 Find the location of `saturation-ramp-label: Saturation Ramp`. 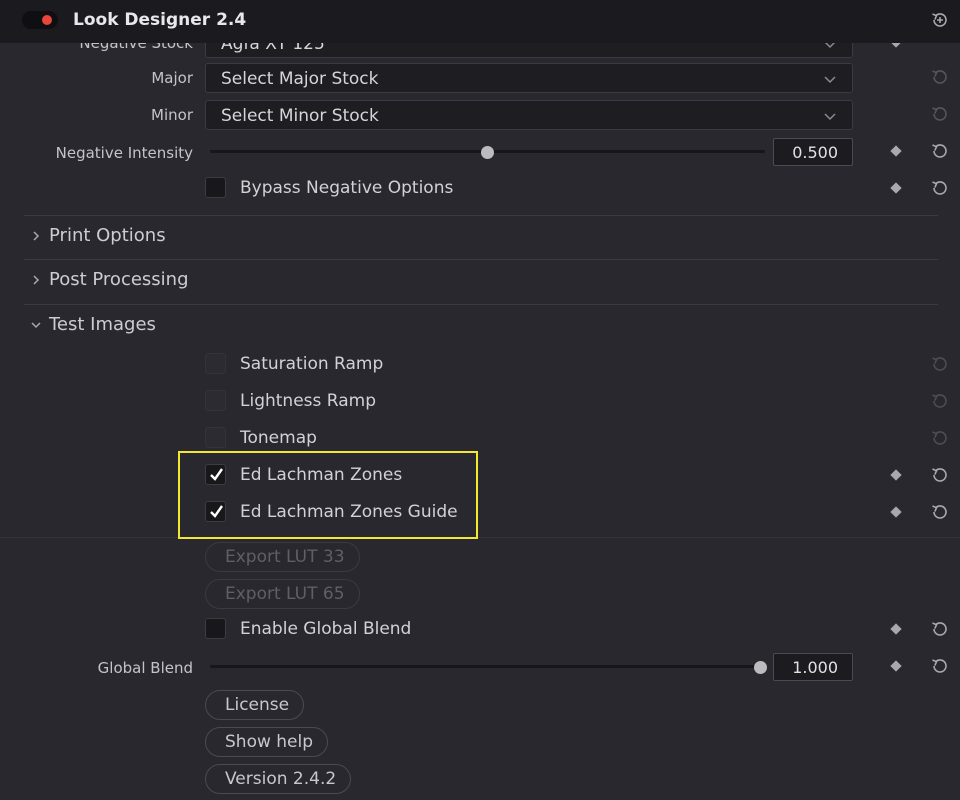

saturation-ramp-label: Saturation Ramp is located at coordinates (312, 364).